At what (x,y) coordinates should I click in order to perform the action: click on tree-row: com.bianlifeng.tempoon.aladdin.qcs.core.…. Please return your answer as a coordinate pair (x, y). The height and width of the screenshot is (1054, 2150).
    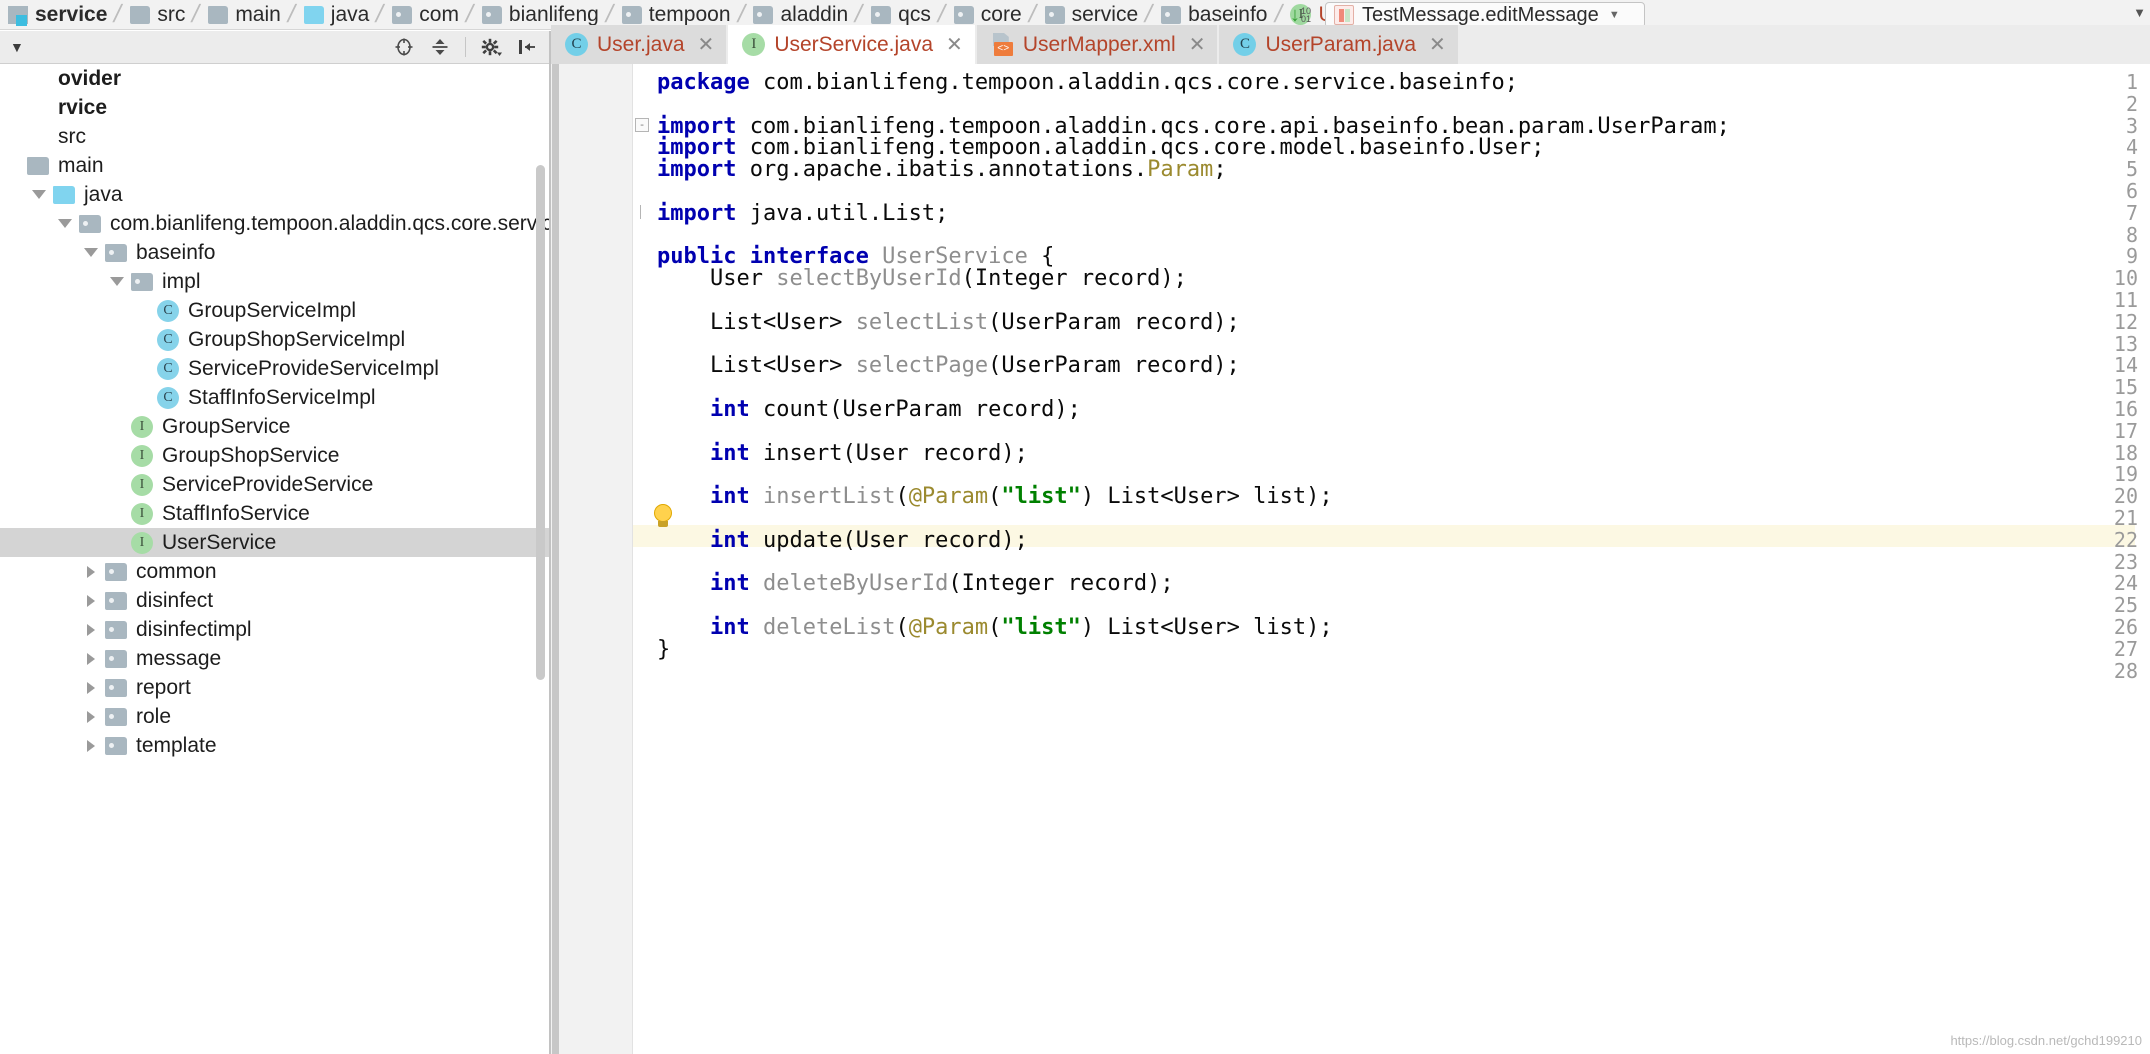
    Looking at the image, I should click on (275, 223).